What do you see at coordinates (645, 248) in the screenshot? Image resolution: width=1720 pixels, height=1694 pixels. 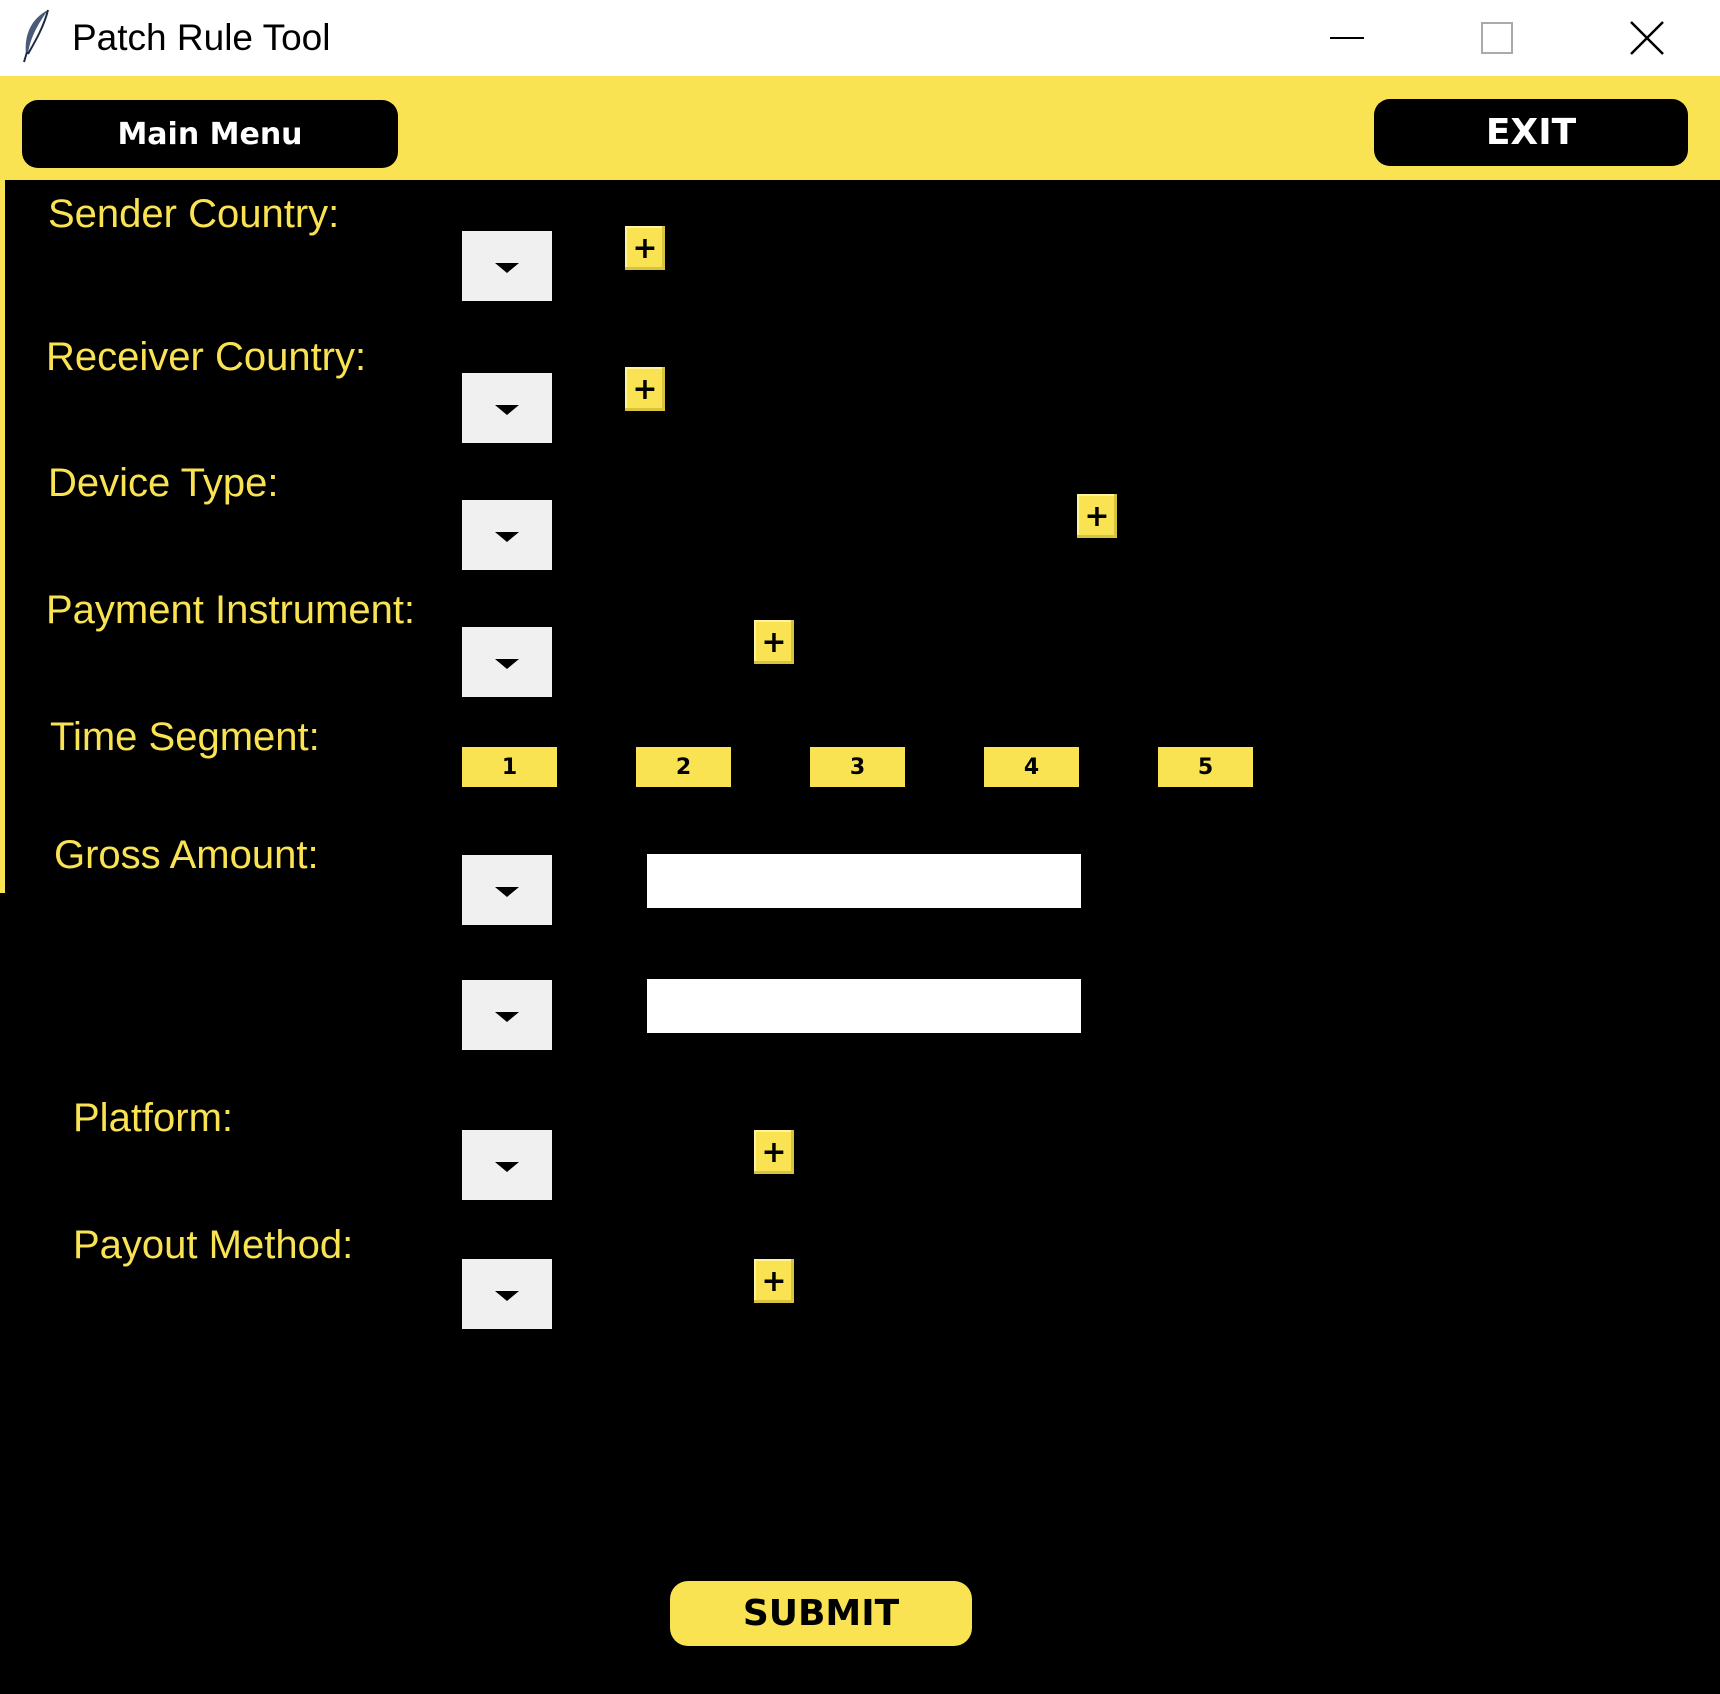 I see `add-sender-country-button: +` at bounding box center [645, 248].